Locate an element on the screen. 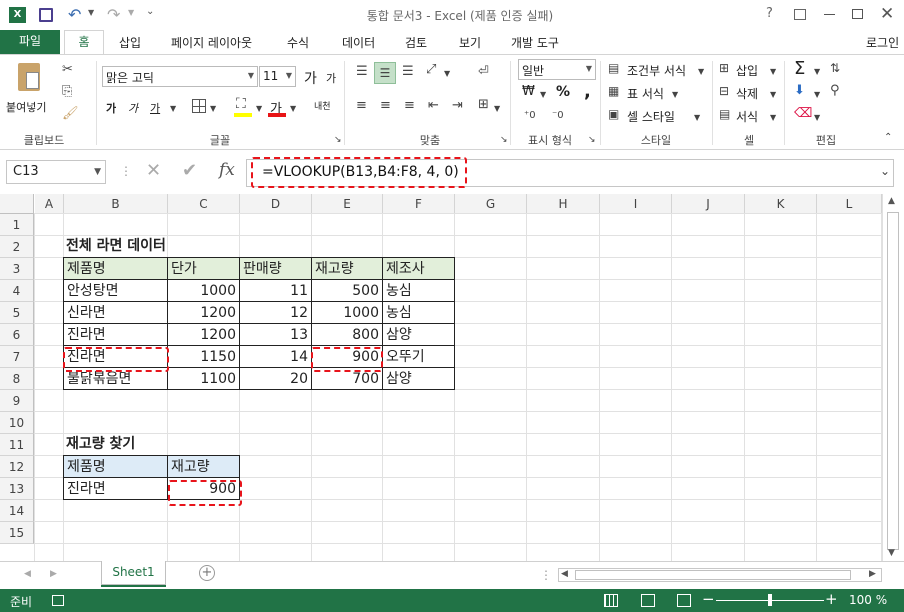 Image resolution: width=904 pixels, height=612 pixels. table1-title: 전체 라면 데이터 is located at coordinates (116, 246).